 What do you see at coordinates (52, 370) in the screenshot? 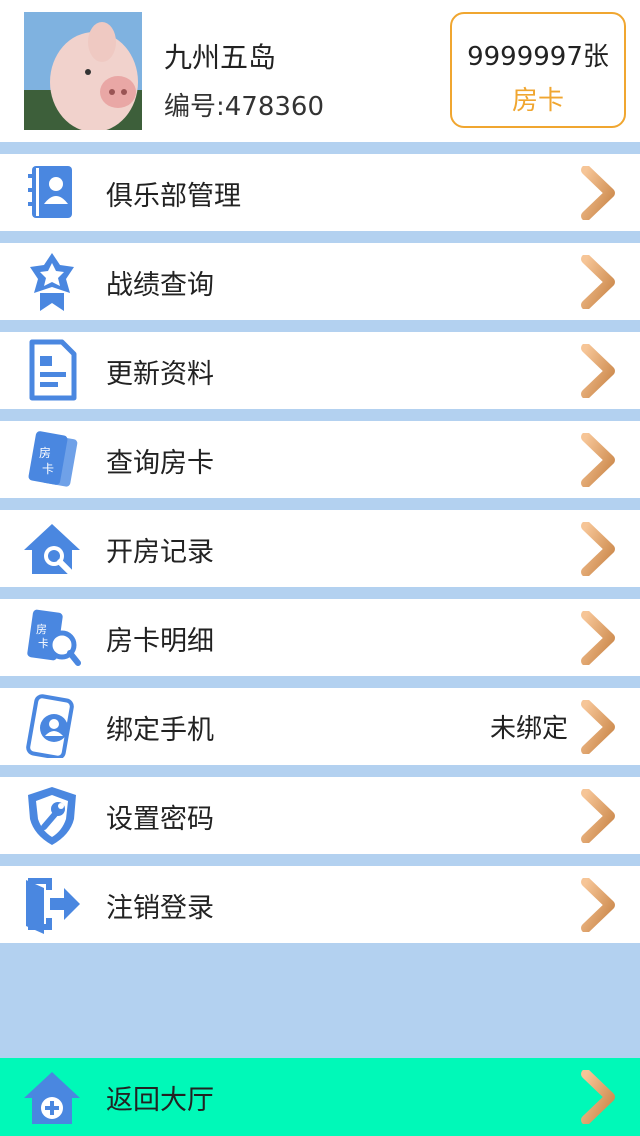
I see `document-icon` at bounding box center [52, 370].